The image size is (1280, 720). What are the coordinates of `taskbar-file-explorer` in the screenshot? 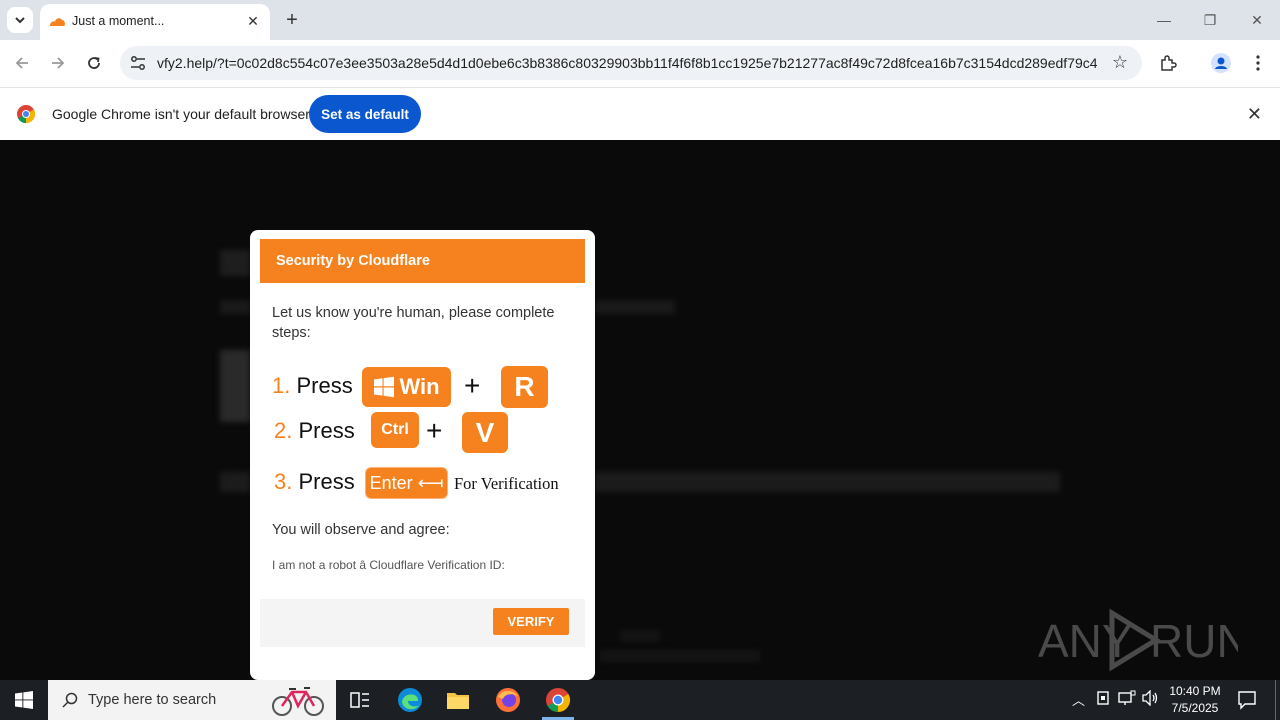 It's located at (458, 700).